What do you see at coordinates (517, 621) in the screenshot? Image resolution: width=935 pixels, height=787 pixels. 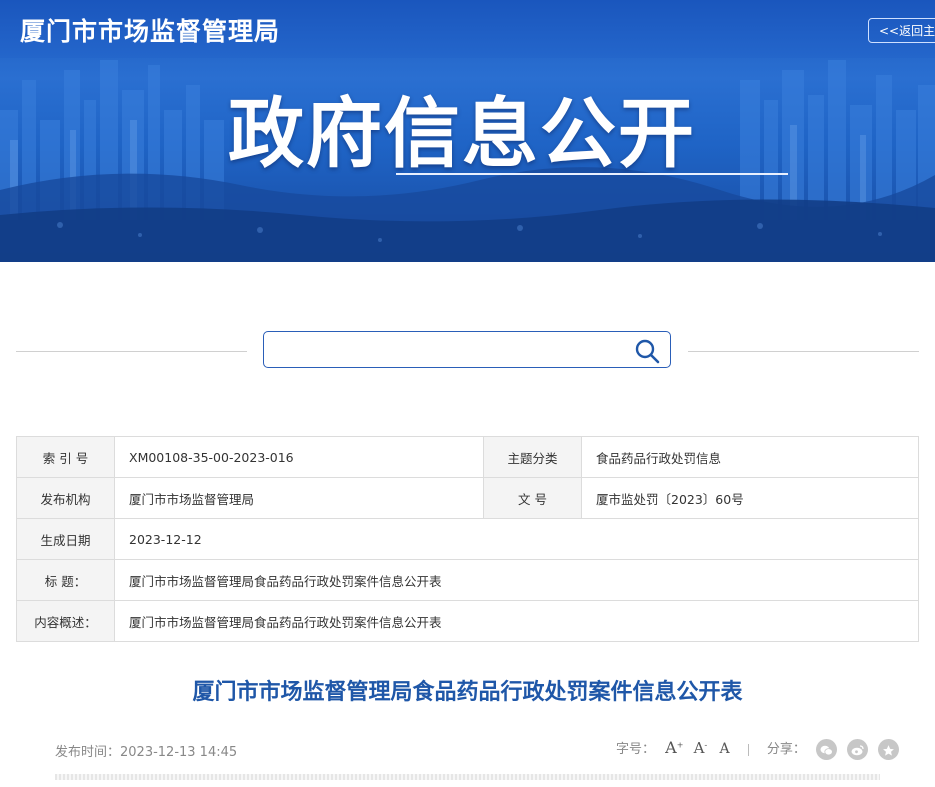 I see `summary-value: 厦门市市场监督管理局食品药品行政处罚案件信息公开表` at bounding box center [517, 621].